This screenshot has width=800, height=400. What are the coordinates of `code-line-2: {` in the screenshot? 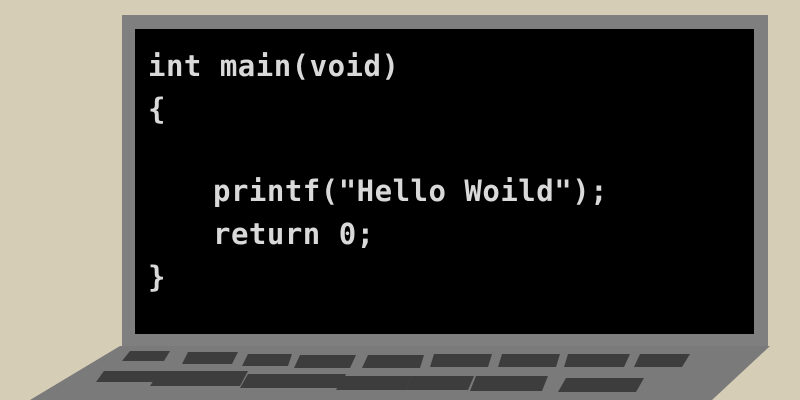 It's located at (157, 109).